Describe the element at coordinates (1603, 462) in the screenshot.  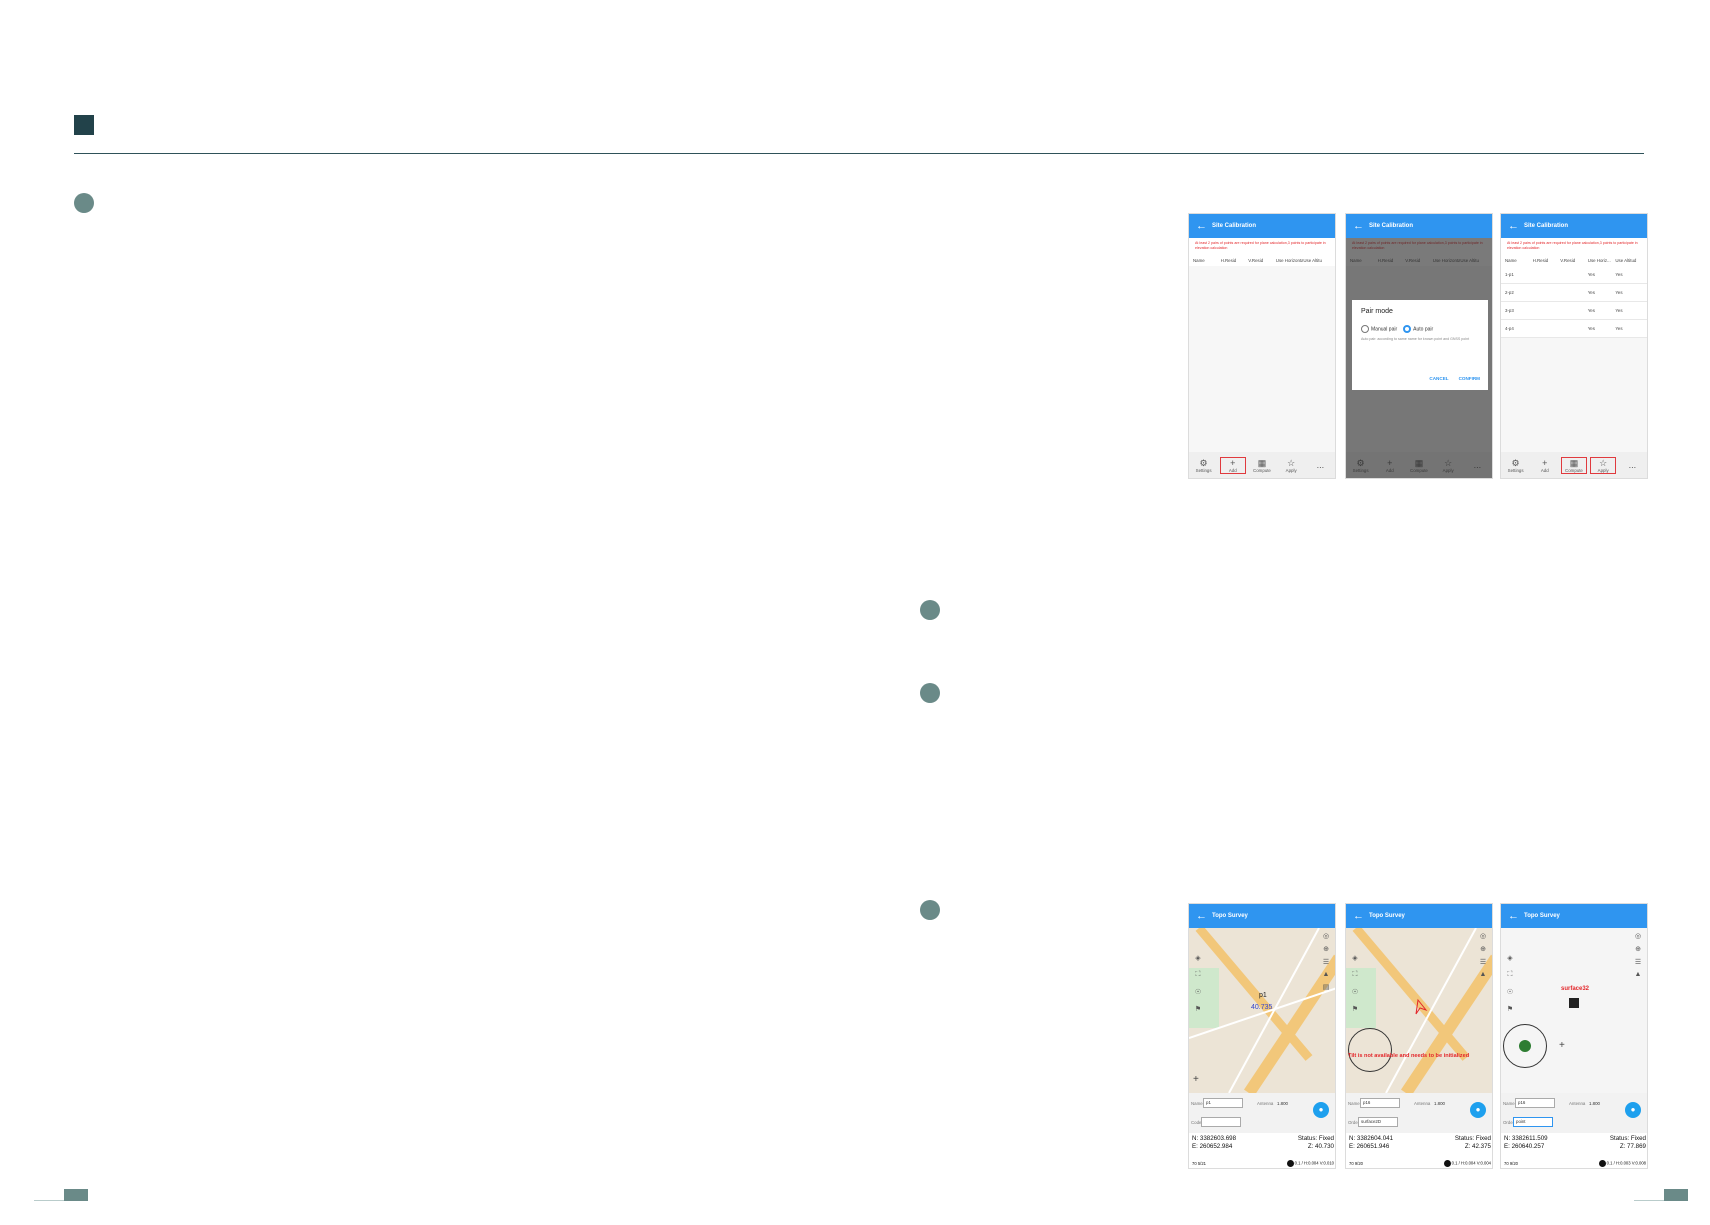
I see `star-icon: ☆` at that location.